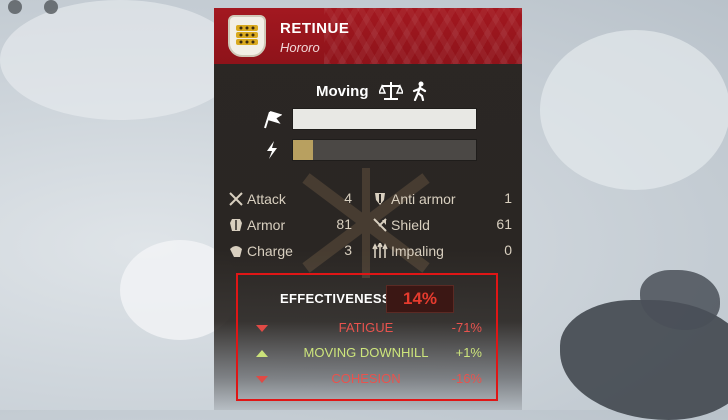 This screenshot has width=728, height=420. What do you see at coordinates (466, 327) in the screenshot?
I see `modifier-value: -71%` at bounding box center [466, 327].